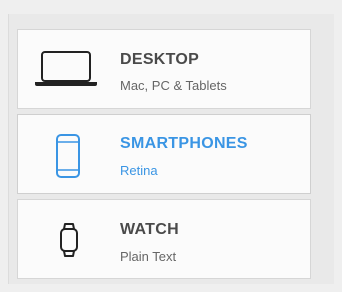 The width and height of the screenshot is (342, 292). Describe the element at coordinates (148, 256) in the screenshot. I see `option-watch-subtitle: Plain Text` at that location.